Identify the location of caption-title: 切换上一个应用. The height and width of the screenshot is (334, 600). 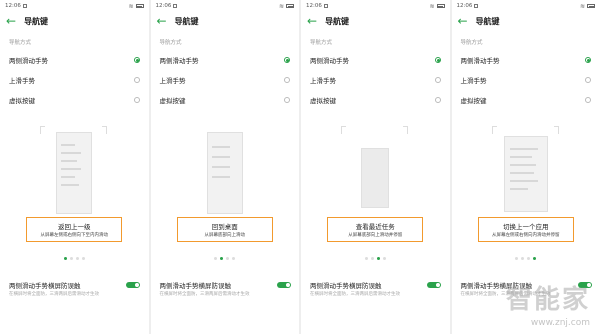
(526, 226).